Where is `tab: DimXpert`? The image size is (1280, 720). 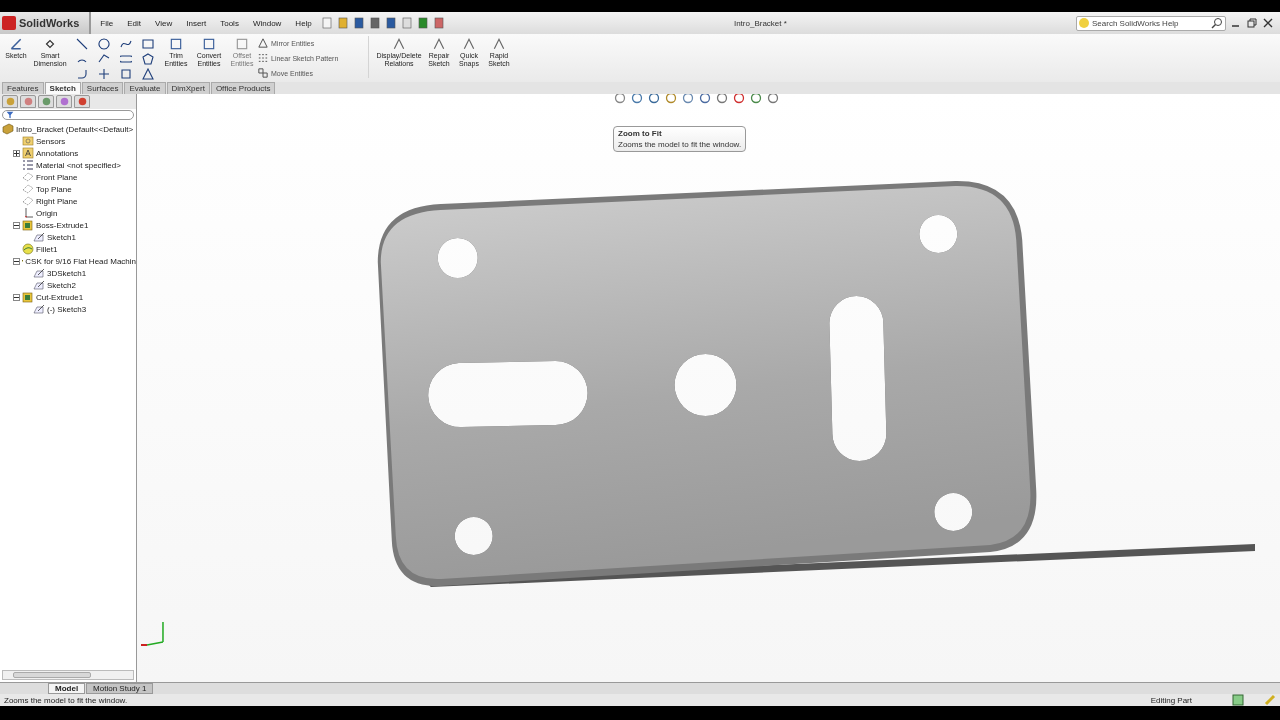
tab: DimXpert is located at coordinates (188, 88).